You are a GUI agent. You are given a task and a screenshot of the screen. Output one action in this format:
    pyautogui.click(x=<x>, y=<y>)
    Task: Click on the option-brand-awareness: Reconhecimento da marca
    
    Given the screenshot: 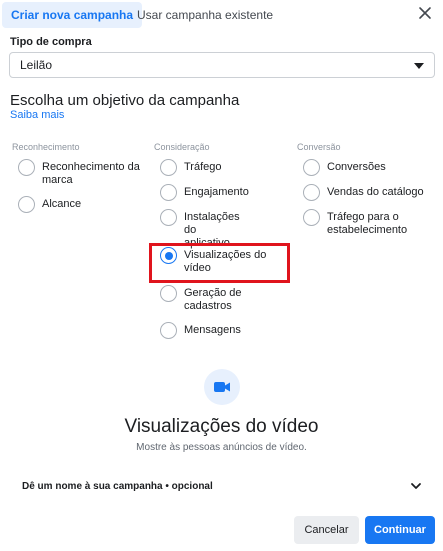 What is the action you would take?
    pyautogui.click(x=80, y=173)
    